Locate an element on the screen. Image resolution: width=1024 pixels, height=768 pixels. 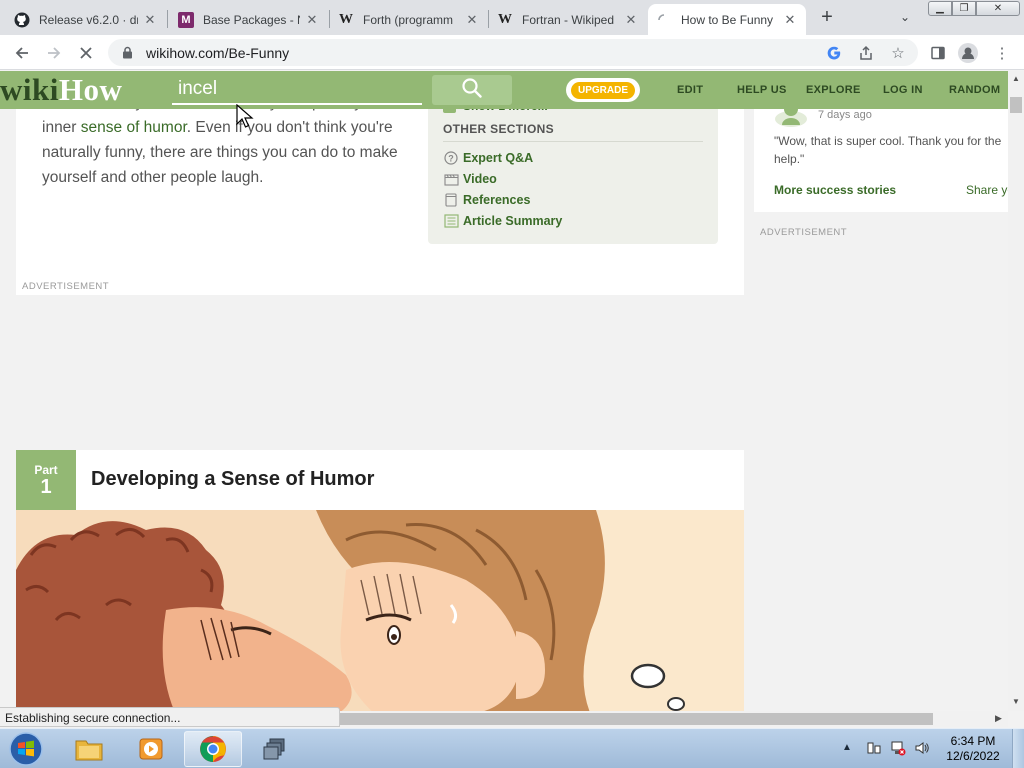
taskbar-switcher is located at coordinates (275, 749).